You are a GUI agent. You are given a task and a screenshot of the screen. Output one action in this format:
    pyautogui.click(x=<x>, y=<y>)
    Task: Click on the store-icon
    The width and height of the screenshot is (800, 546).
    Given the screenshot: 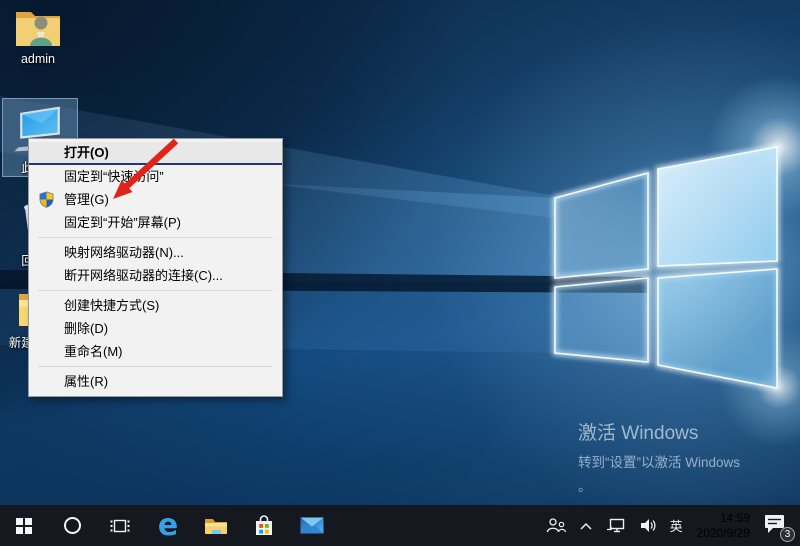 What is the action you would take?
    pyautogui.click(x=264, y=525)
    